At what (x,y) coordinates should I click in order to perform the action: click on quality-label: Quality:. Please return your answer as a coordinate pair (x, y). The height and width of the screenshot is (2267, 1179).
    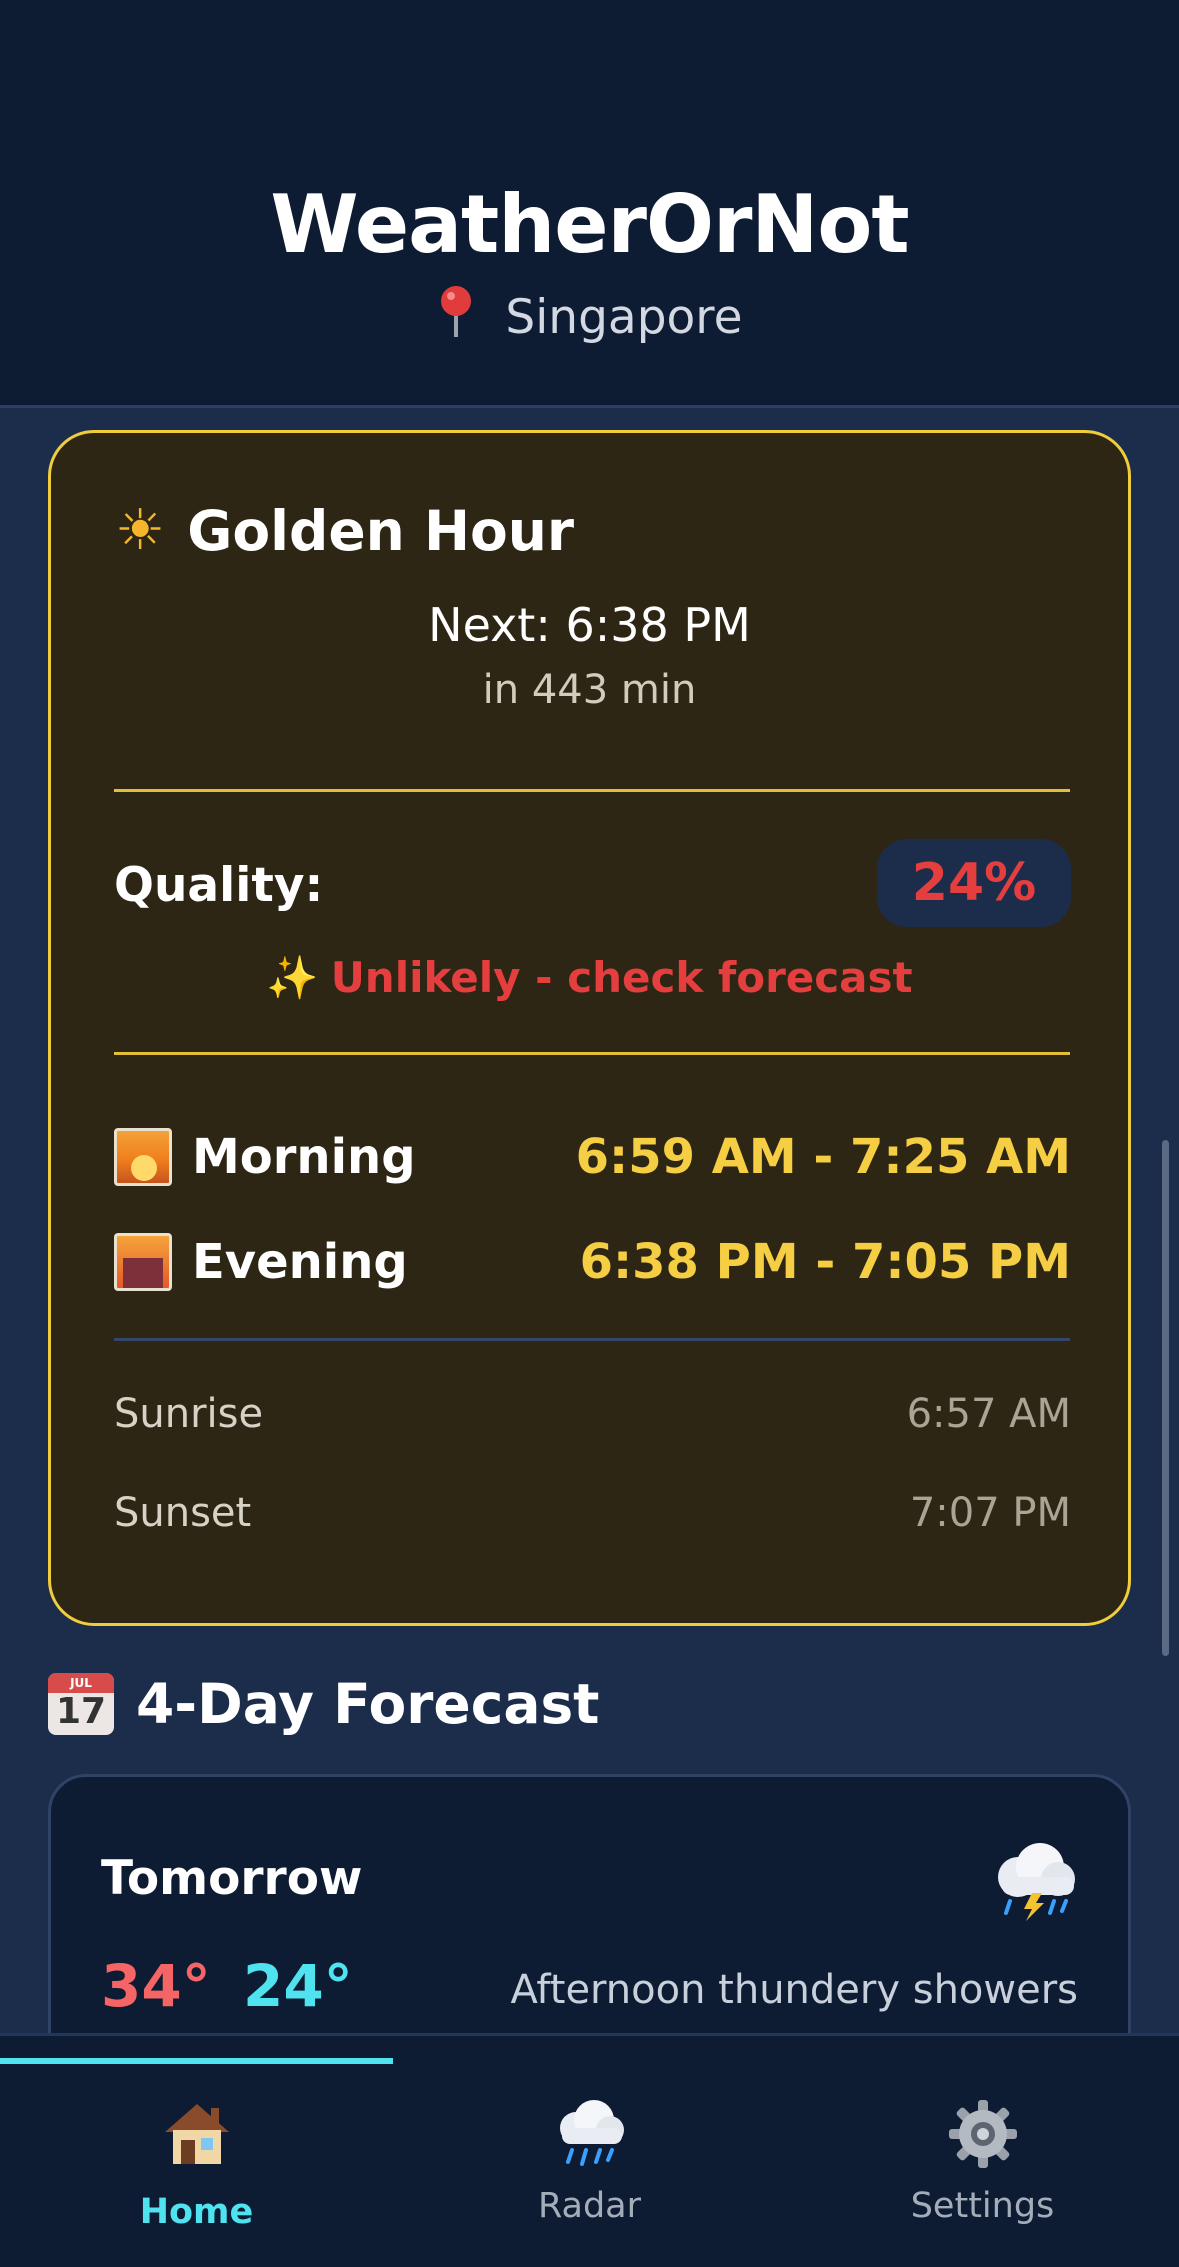
    Looking at the image, I should click on (219, 885).